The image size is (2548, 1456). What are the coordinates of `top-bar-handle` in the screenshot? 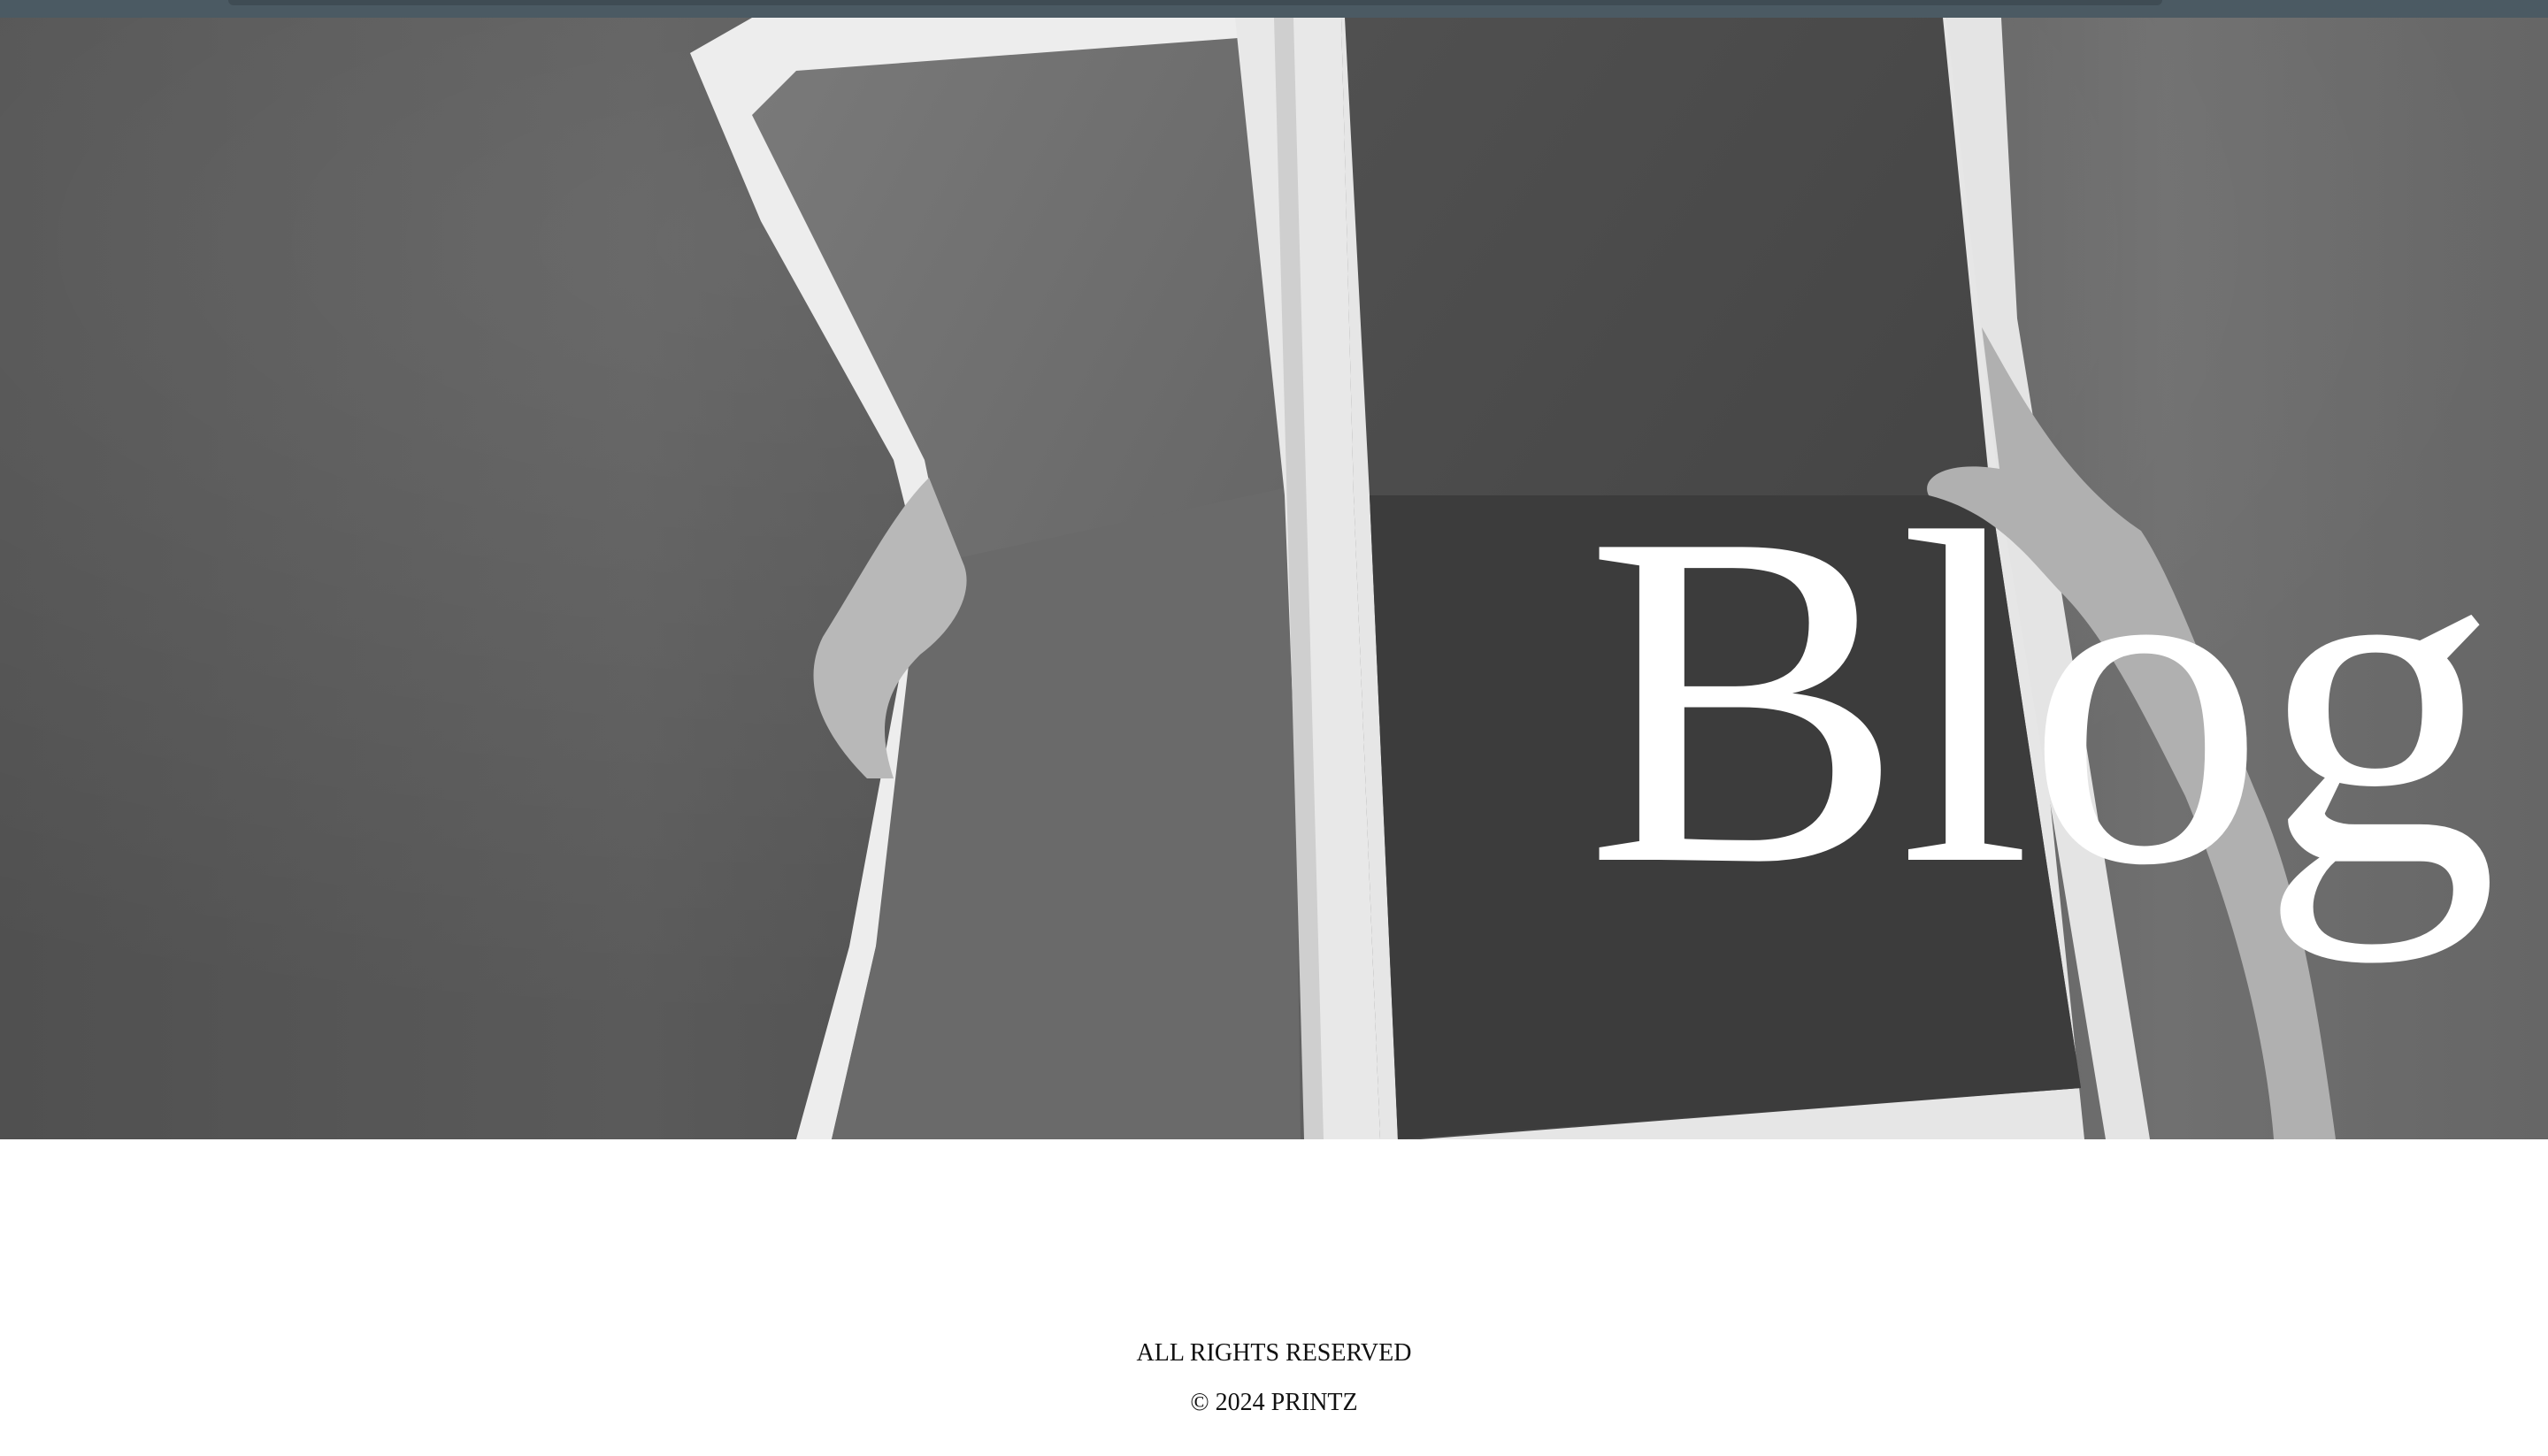 It's located at (1195, 2).